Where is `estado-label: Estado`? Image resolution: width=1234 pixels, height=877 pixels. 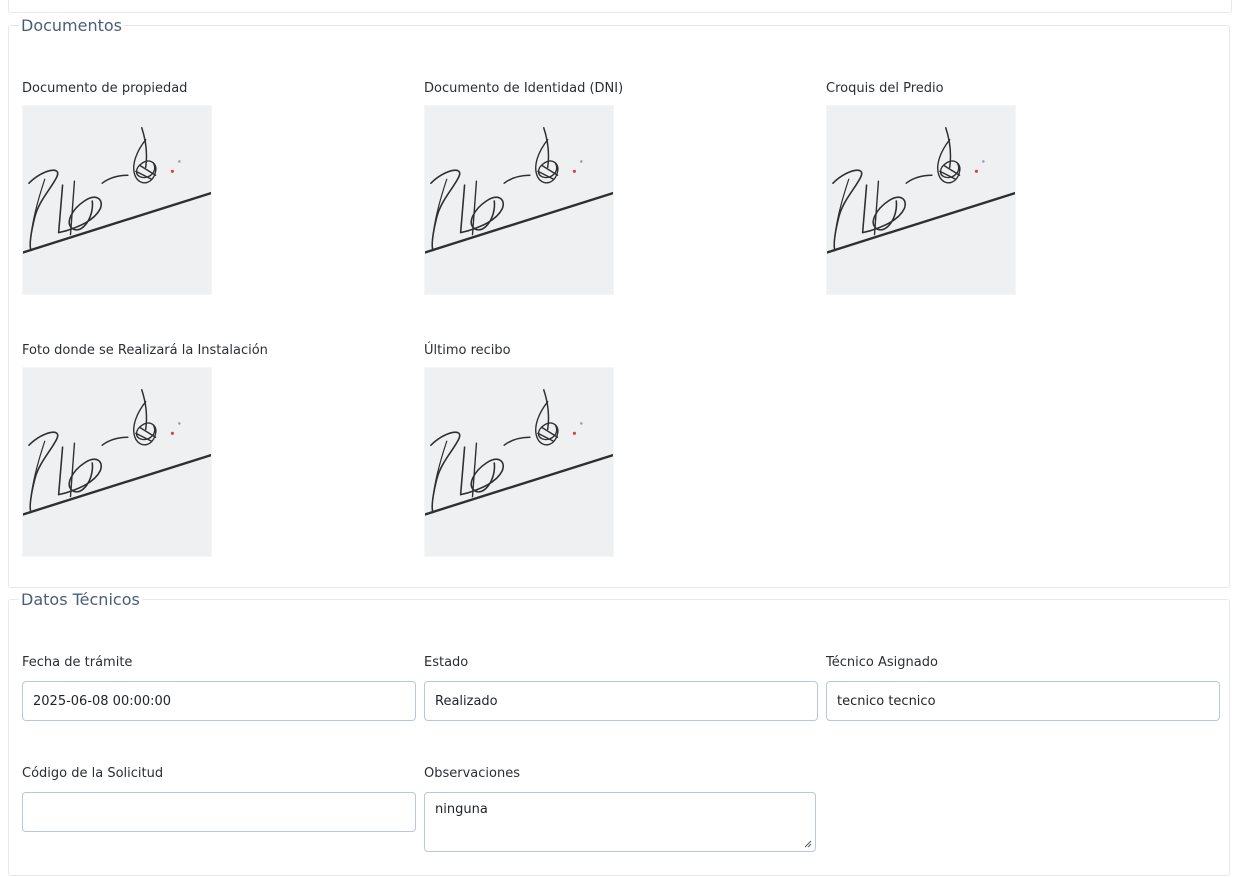
estado-label: Estado is located at coordinates (446, 662).